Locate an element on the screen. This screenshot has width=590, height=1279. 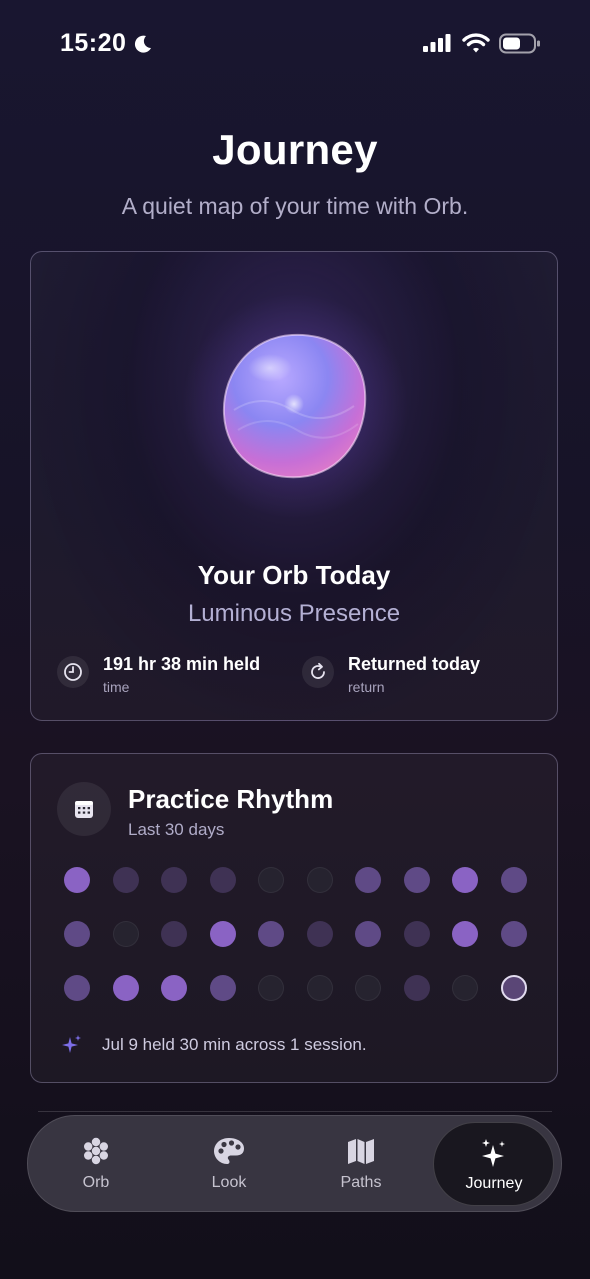
palette-icon is located at coordinates (229, 1152).